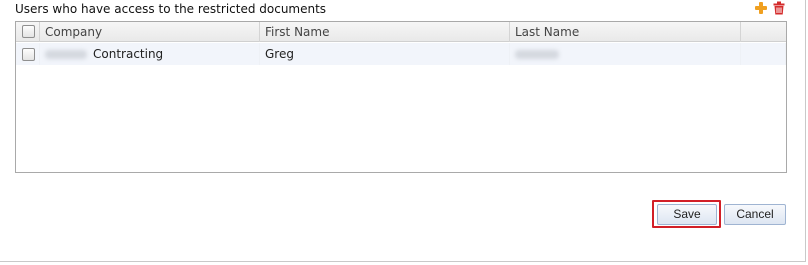 The width and height of the screenshot is (808, 265). I want to click on column-header-filler, so click(763, 32).